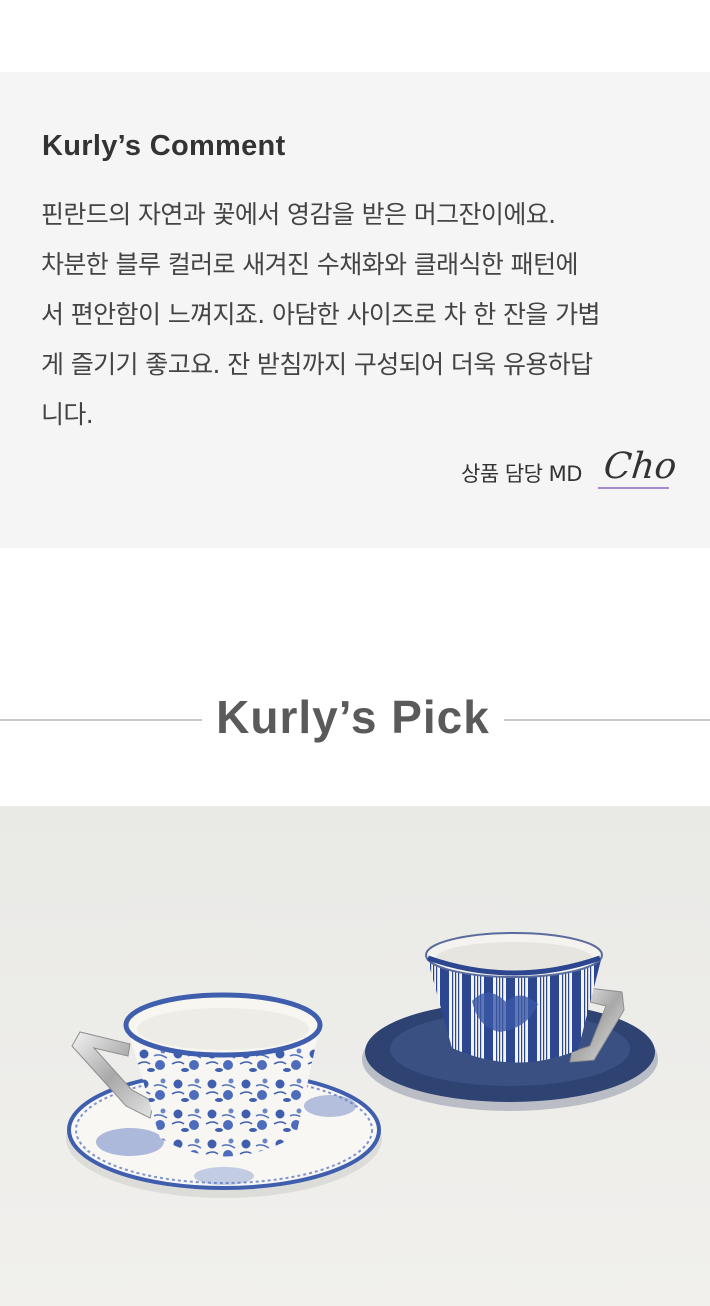 The image size is (710, 1306). I want to click on pick-title: Kurly’s Pick, so click(353, 717).